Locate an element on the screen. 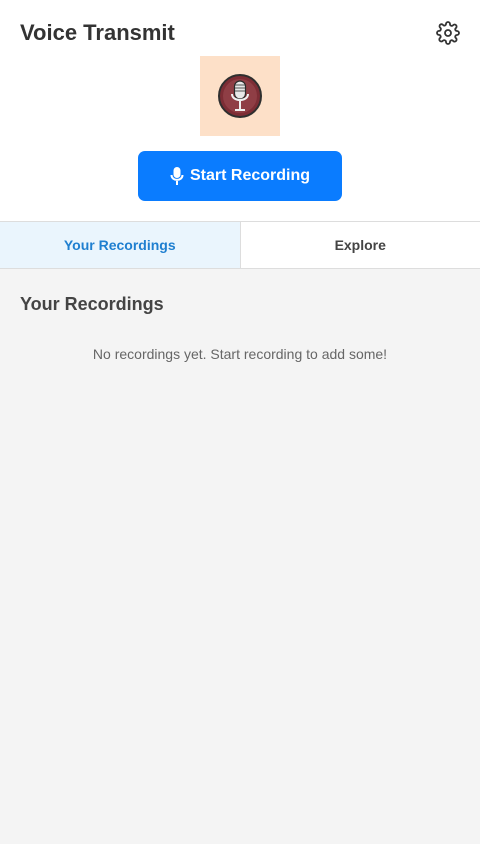 The height and width of the screenshot is (844, 480). settings-button is located at coordinates (448, 33).